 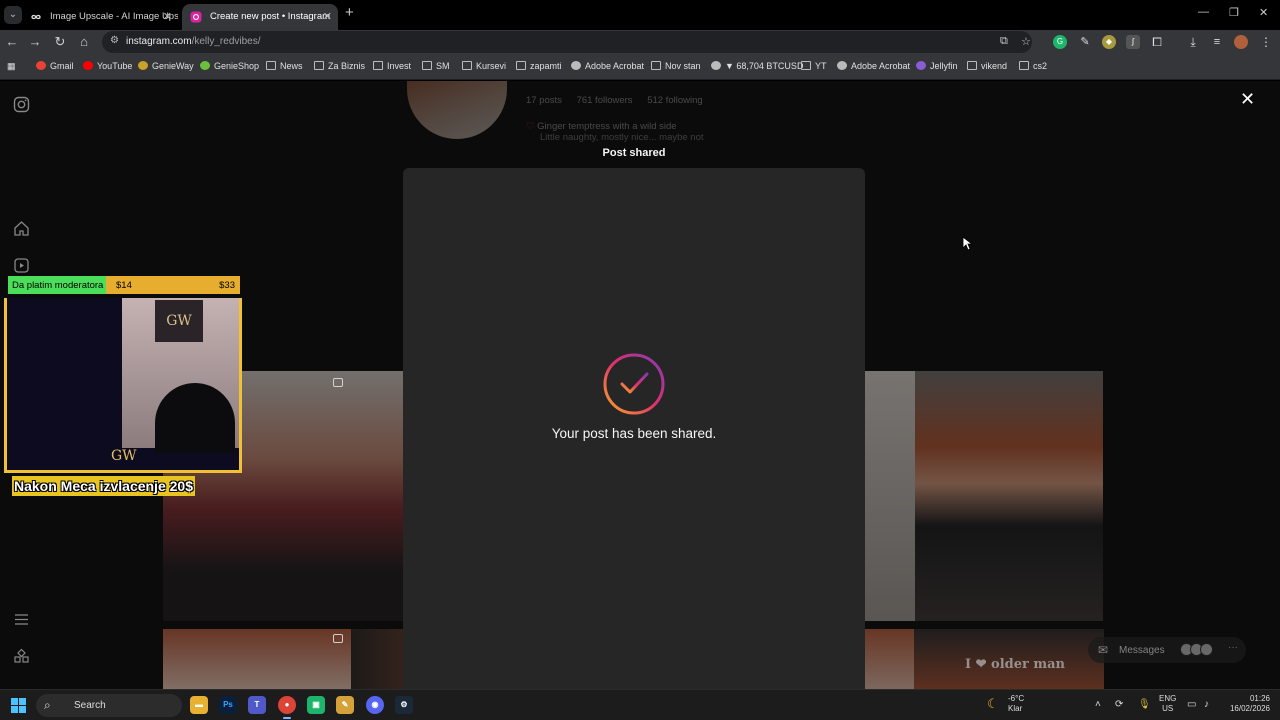 I want to click on weather-moon-icon: ☾, so click(x=993, y=704).